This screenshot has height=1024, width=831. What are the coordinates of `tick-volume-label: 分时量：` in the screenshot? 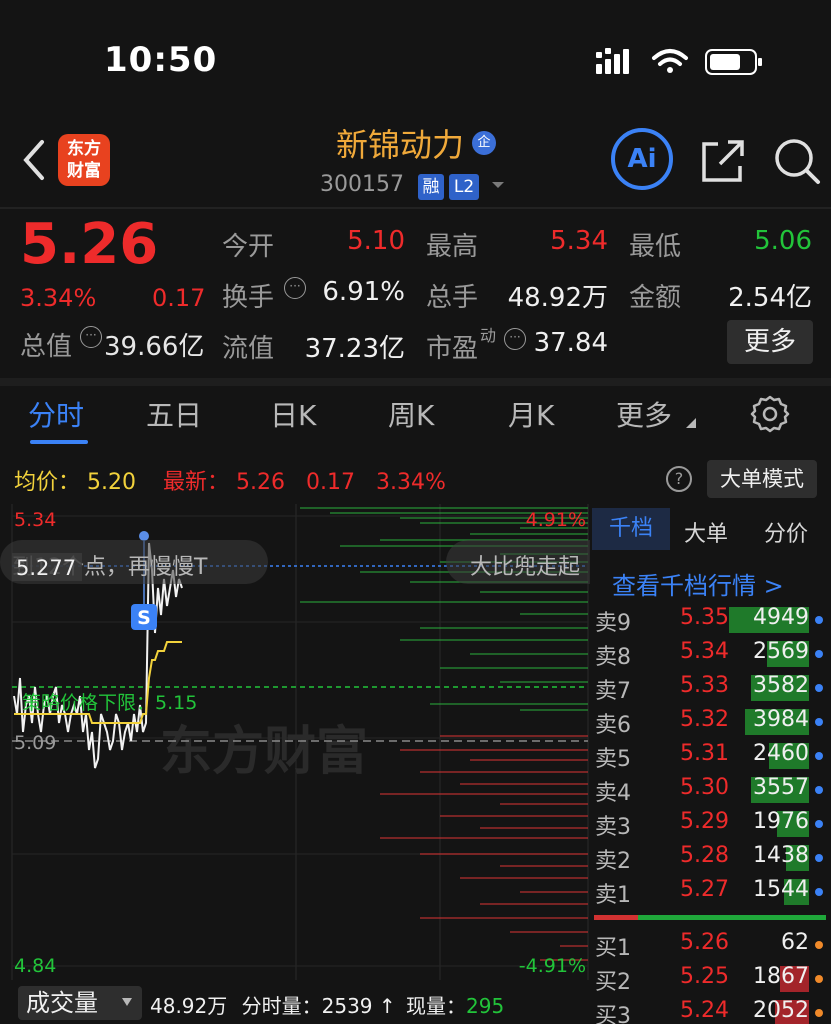 It's located at (281, 1006).